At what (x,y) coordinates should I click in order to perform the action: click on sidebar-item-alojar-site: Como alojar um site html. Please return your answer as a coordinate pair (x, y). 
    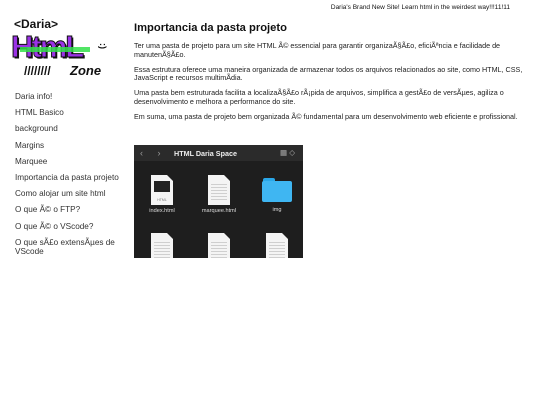
    Looking at the image, I should click on (71, 193).